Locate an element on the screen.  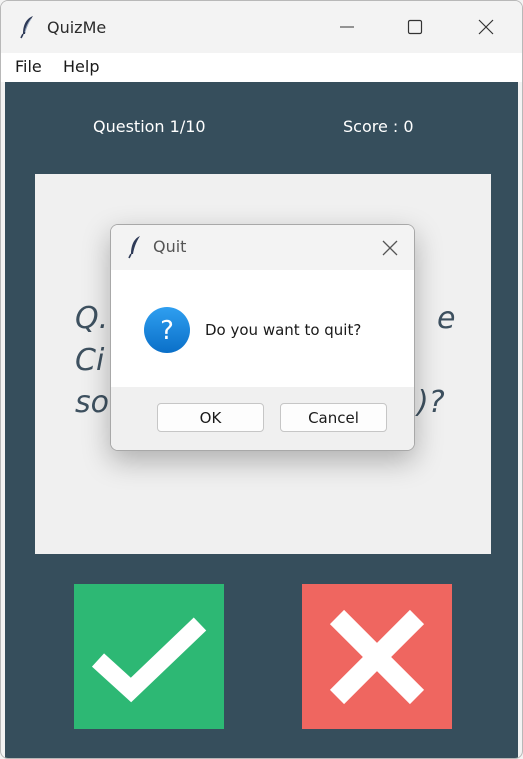
window-title: QuizMe is located at coordinates (77, 27).